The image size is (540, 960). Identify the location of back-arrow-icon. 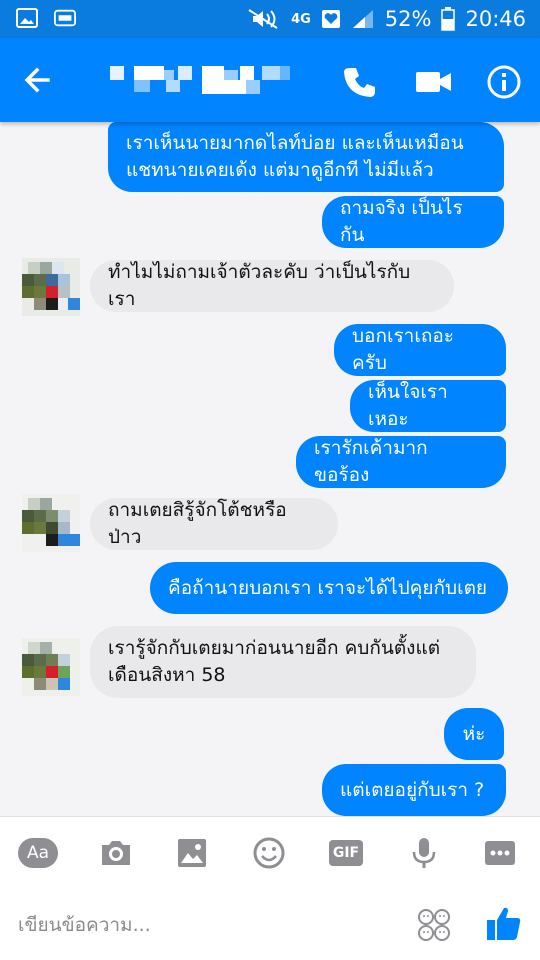
(38, 80).